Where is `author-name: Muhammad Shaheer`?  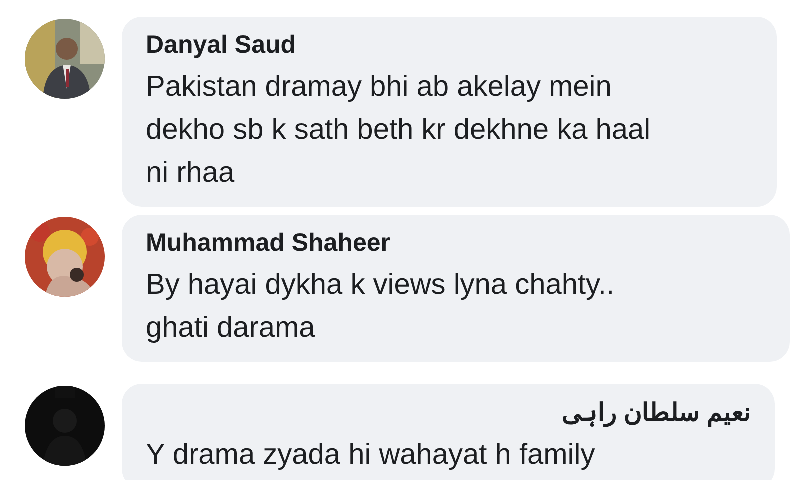 author-name: Muhammad Shaheer is located at coordinates (456, 243).